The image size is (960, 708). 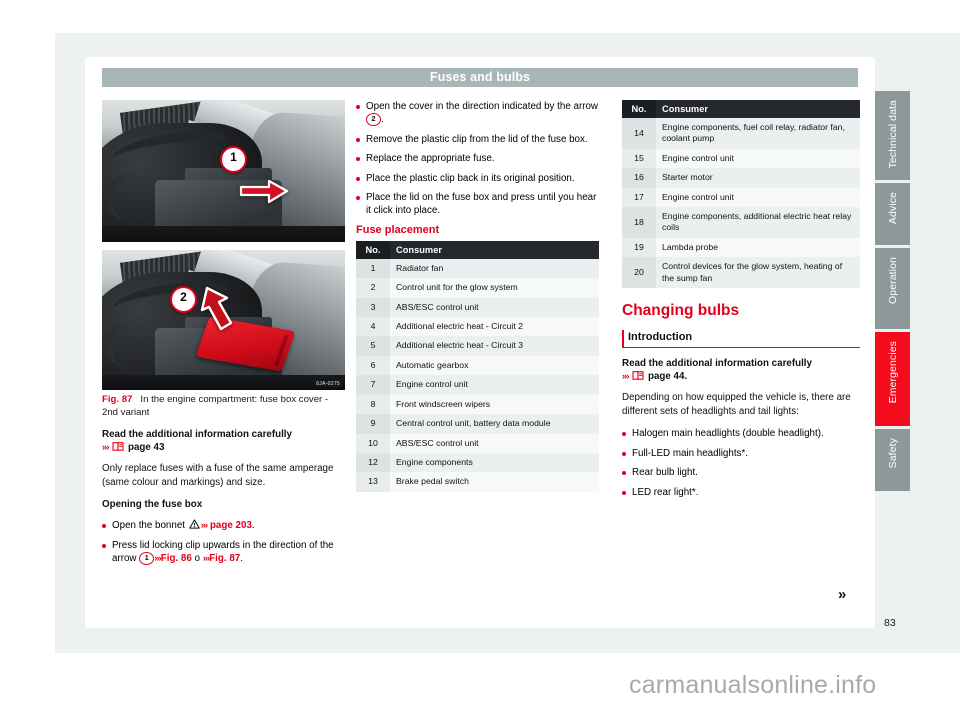 I want to click on callout-2: 2, so click(x=183, y=299).